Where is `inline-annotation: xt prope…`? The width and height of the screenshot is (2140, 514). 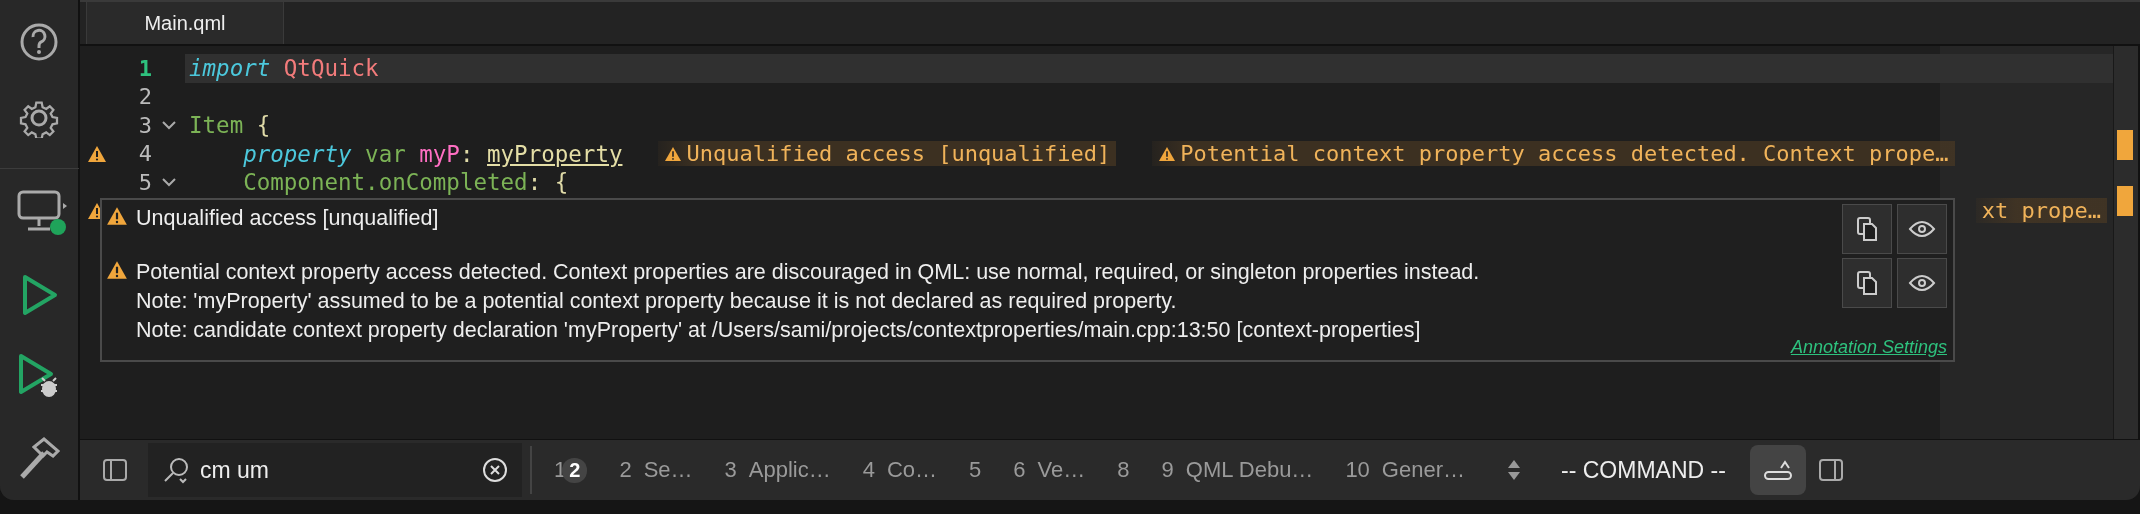 inline-annotation: xt prope… is located at coordinates (2041, 211).